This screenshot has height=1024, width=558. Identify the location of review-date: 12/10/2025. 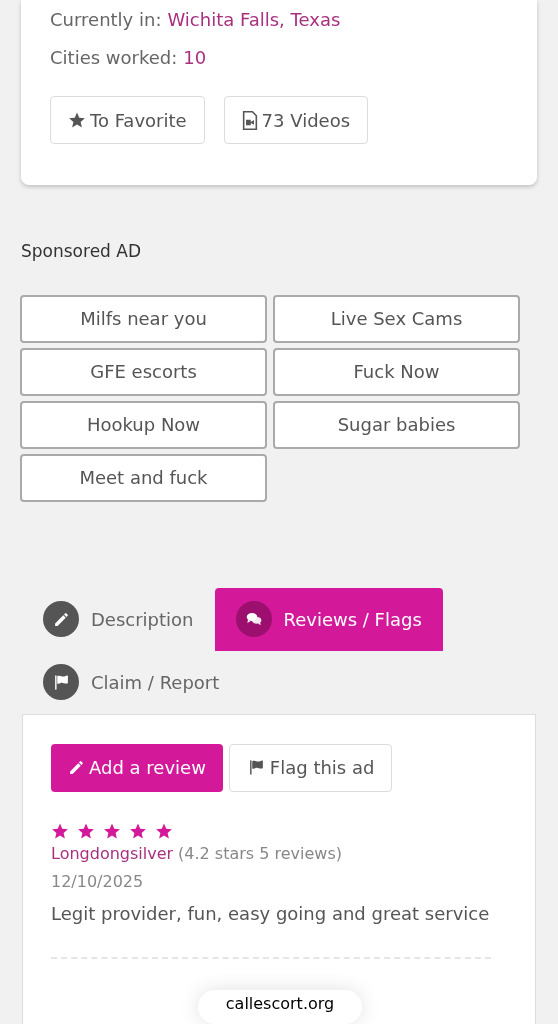
(98, 881).